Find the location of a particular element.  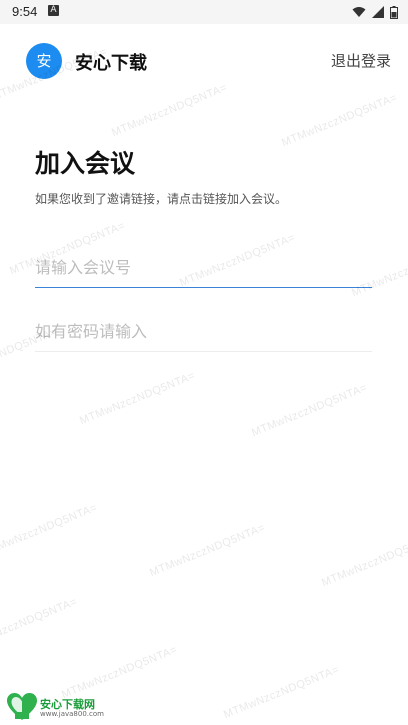

site-logo: 安心下载网 www.java800.com is located at coordinates (57, 707).